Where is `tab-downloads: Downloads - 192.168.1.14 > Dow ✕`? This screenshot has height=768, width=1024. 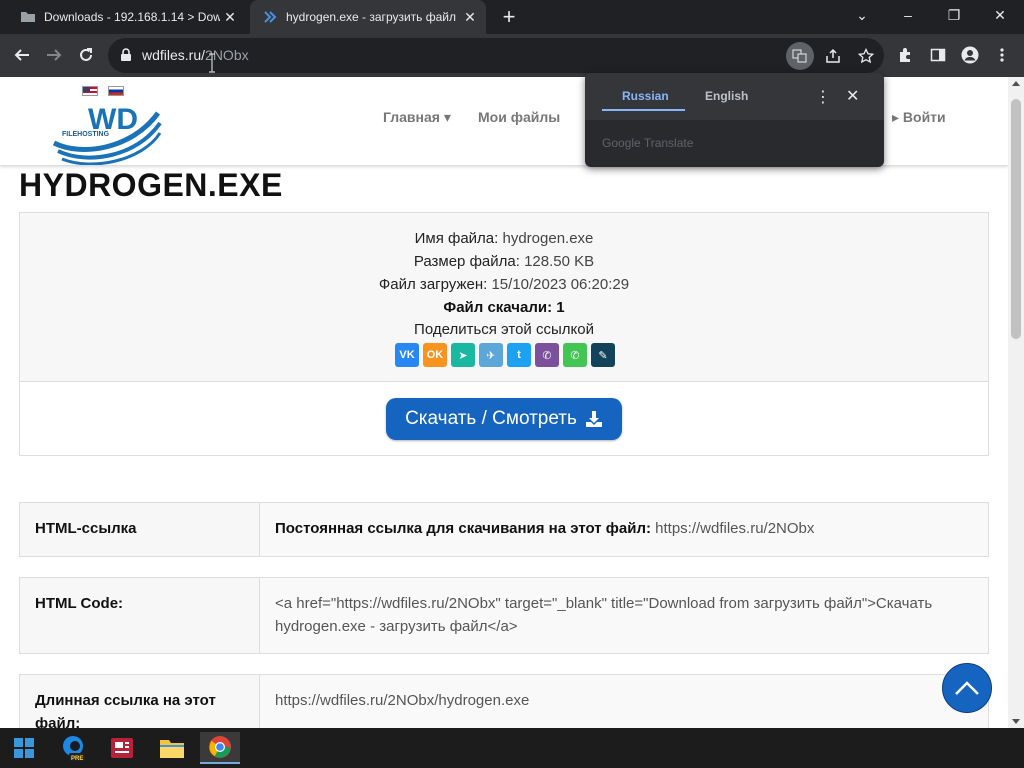
tab-downloads: Downloads - 192.168.1.14 > Dow ✕ is located at coordinates (127, 17).